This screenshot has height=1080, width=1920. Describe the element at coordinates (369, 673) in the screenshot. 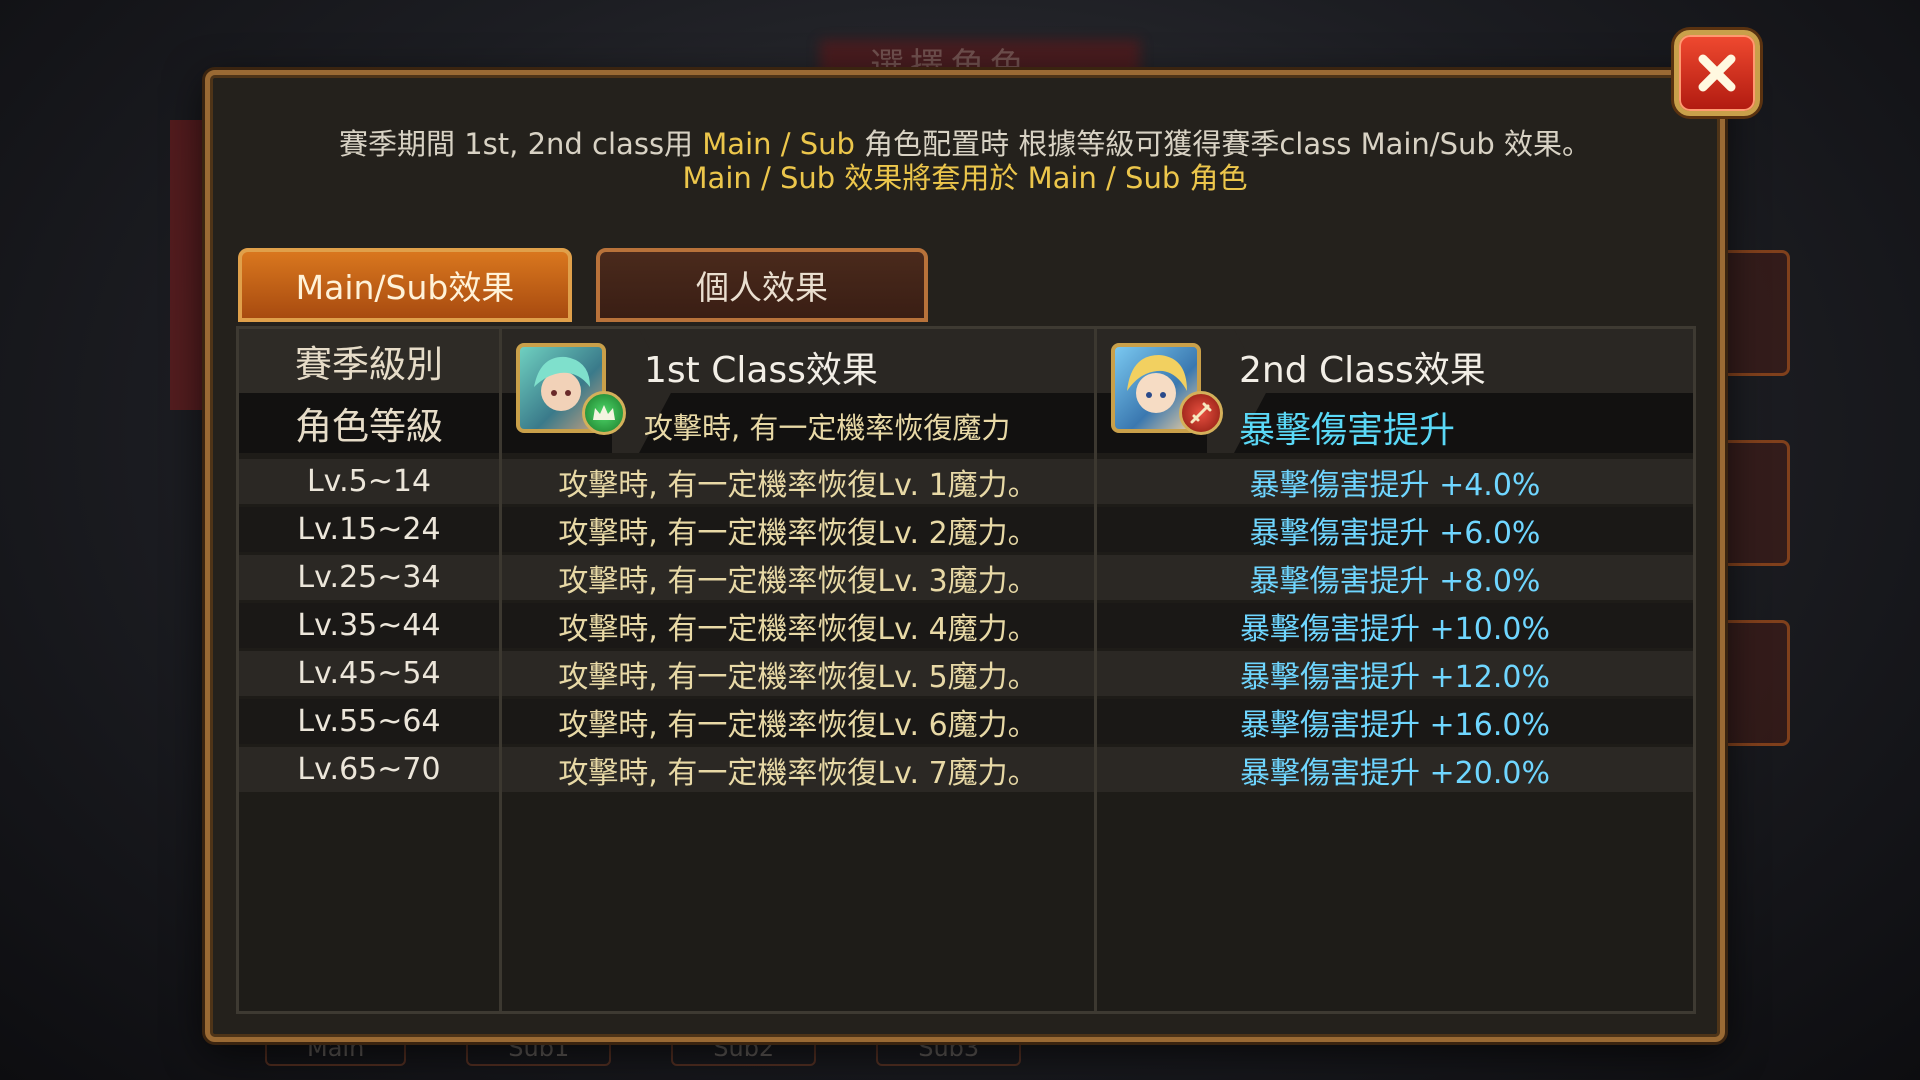

I see `level-range: Lv.45~54` at that location.